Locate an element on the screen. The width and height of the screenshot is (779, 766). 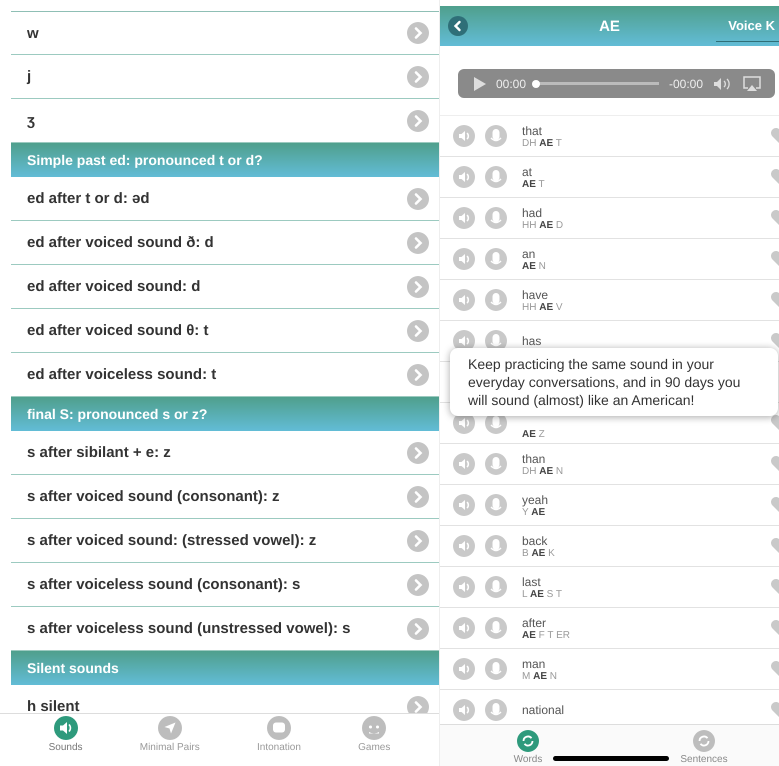
word-text: last is located at coordinates (641, 581).